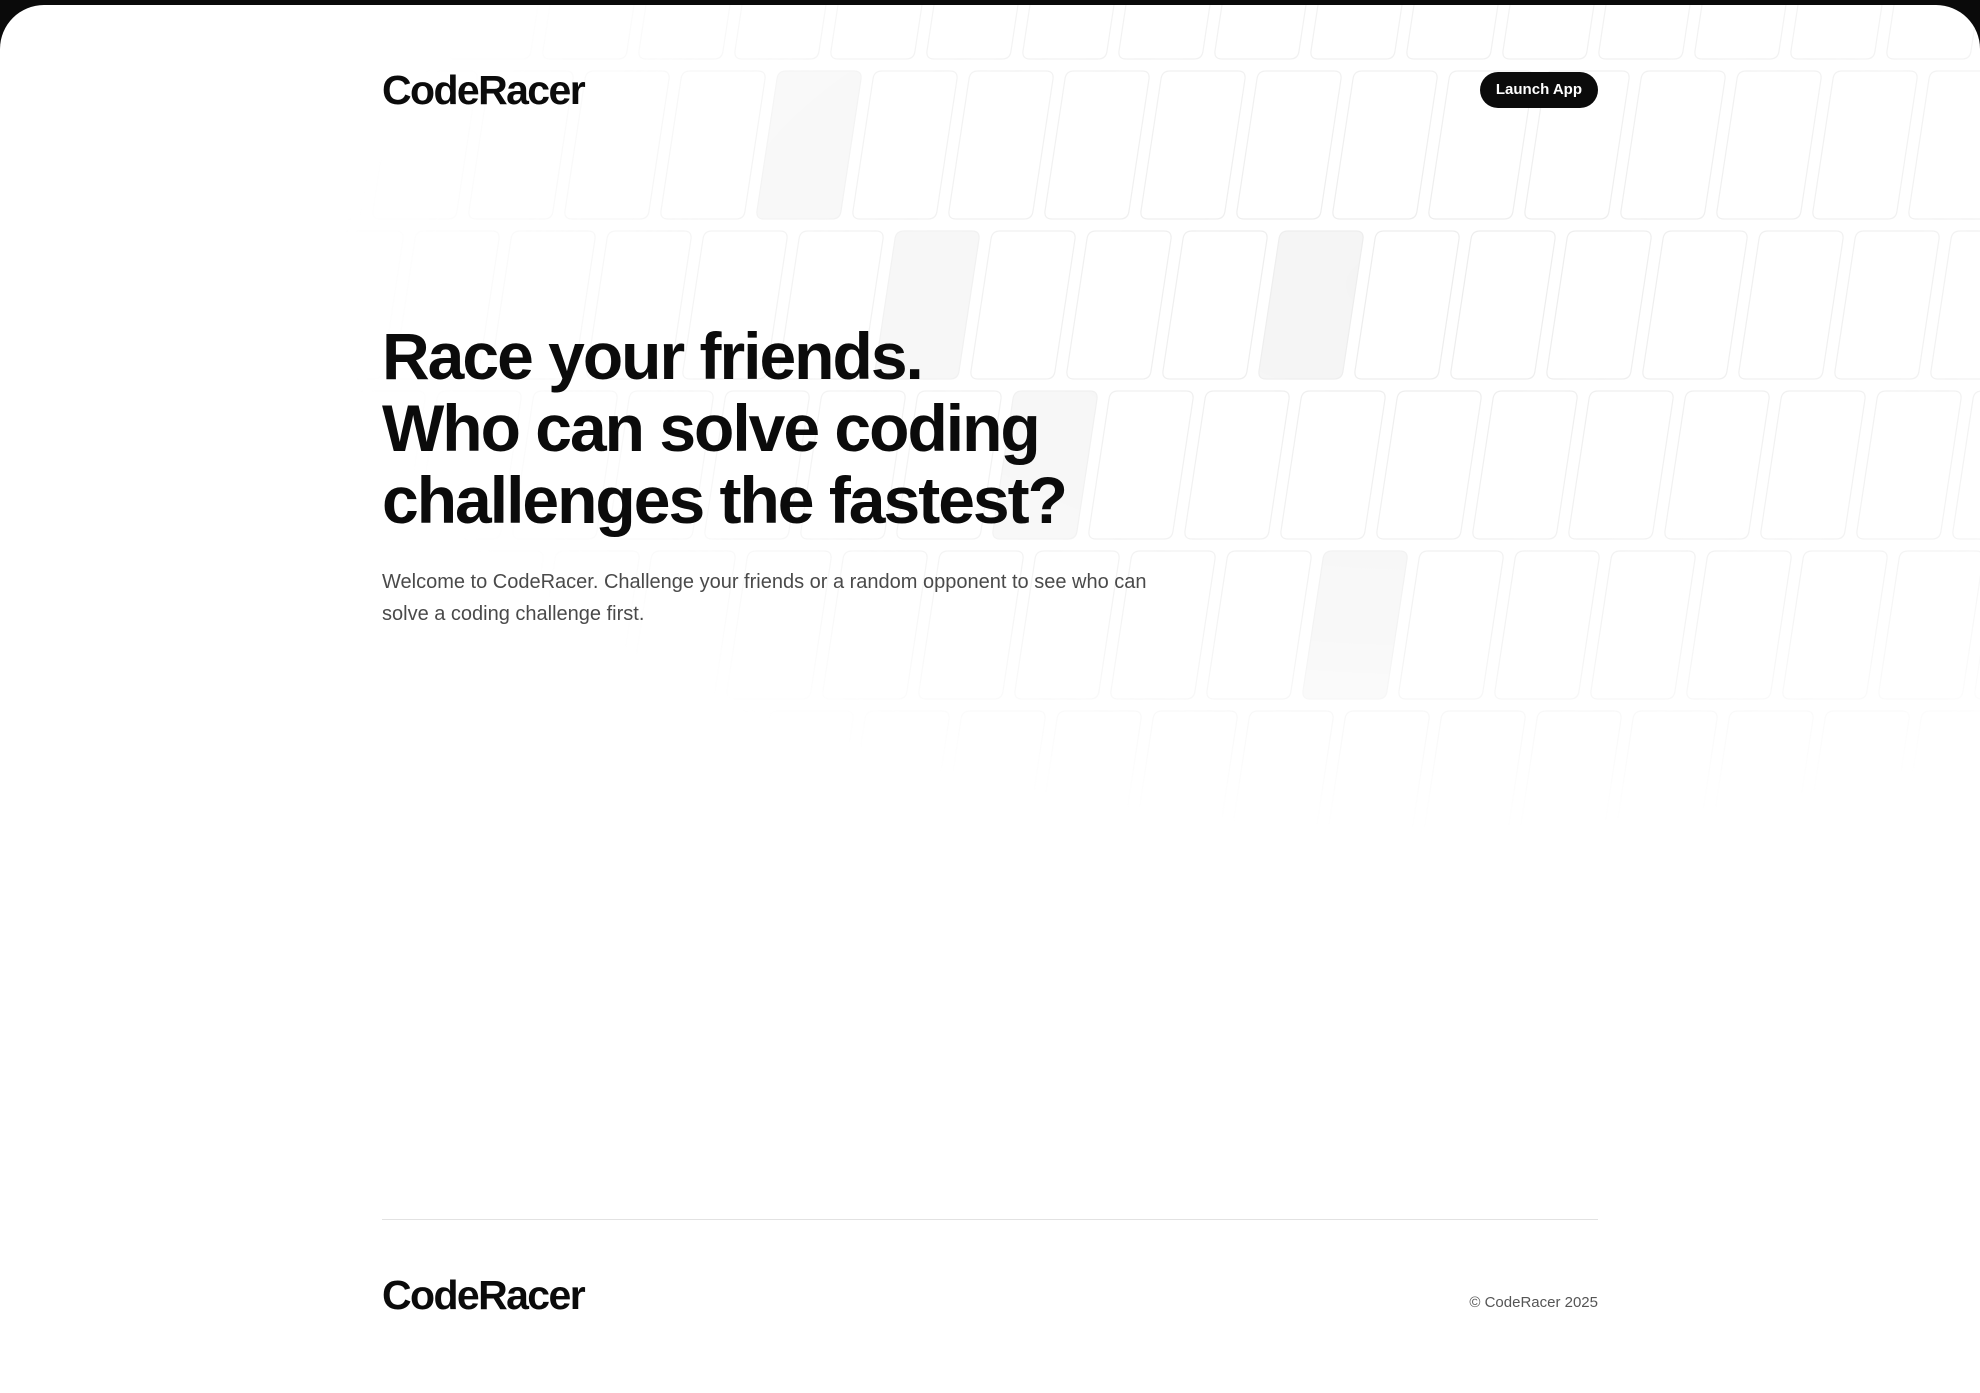  Describe the element at coordinates (1538, 90) in the screenshot. I see `launch-app-button: Launch App` at that location.